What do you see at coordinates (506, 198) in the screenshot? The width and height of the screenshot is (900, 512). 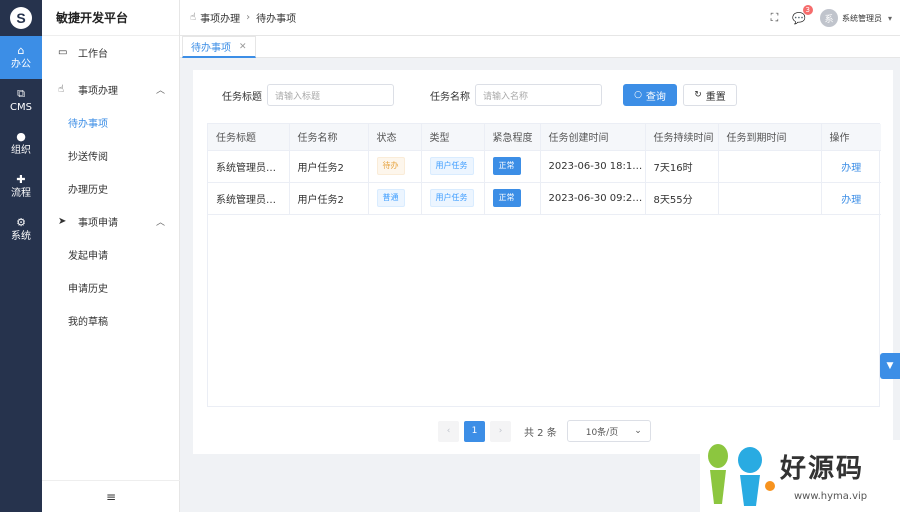 I see `urgency-badge: 正常` at bounding box center [506, 198].